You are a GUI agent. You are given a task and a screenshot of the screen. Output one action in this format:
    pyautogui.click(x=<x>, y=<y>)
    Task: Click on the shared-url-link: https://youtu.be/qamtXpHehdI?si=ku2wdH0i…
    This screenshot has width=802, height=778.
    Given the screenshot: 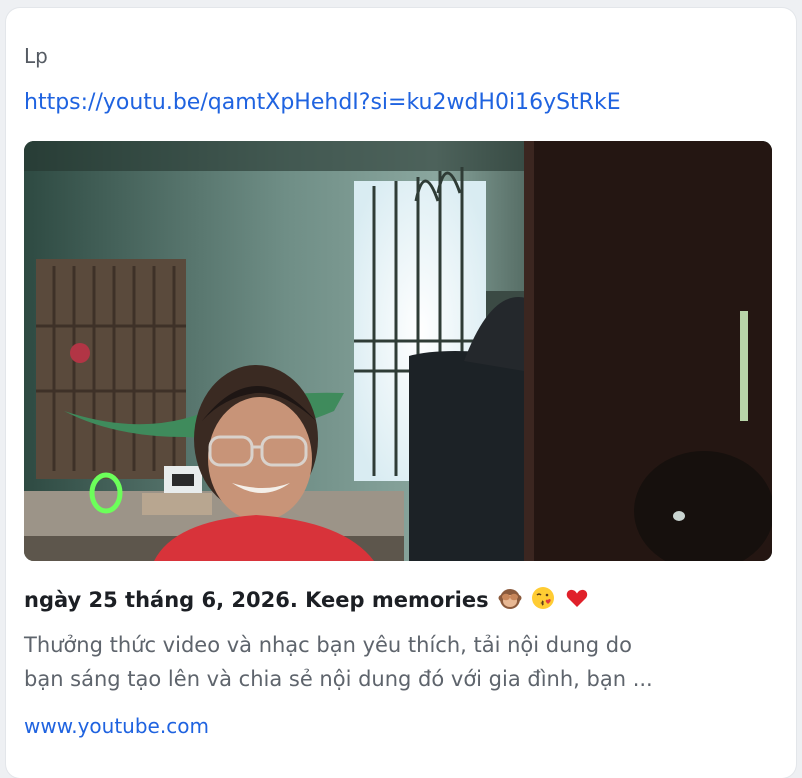 What is the action you would take?
    pyautogui.click(x=322, y=102)
    